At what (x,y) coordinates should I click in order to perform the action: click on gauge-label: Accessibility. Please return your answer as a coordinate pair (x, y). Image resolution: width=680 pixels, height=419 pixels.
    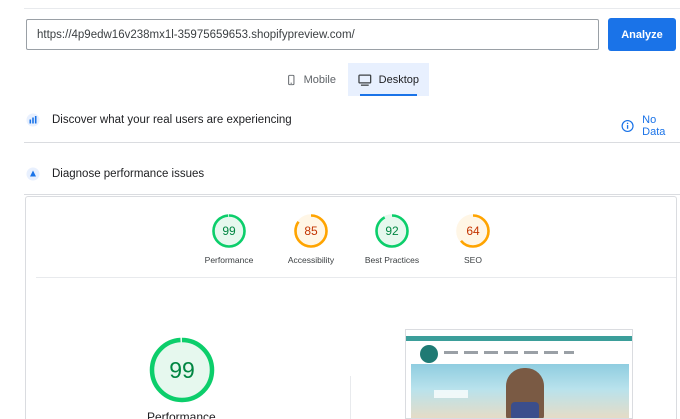
    Looking at the image, I should click on (311, 260).